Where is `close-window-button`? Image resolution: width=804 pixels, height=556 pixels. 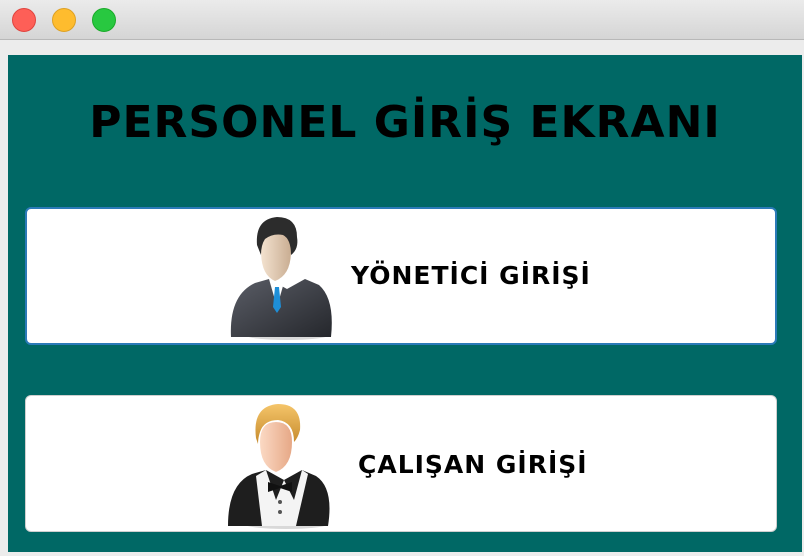
close-window-button is located at coordinates (24, 20).